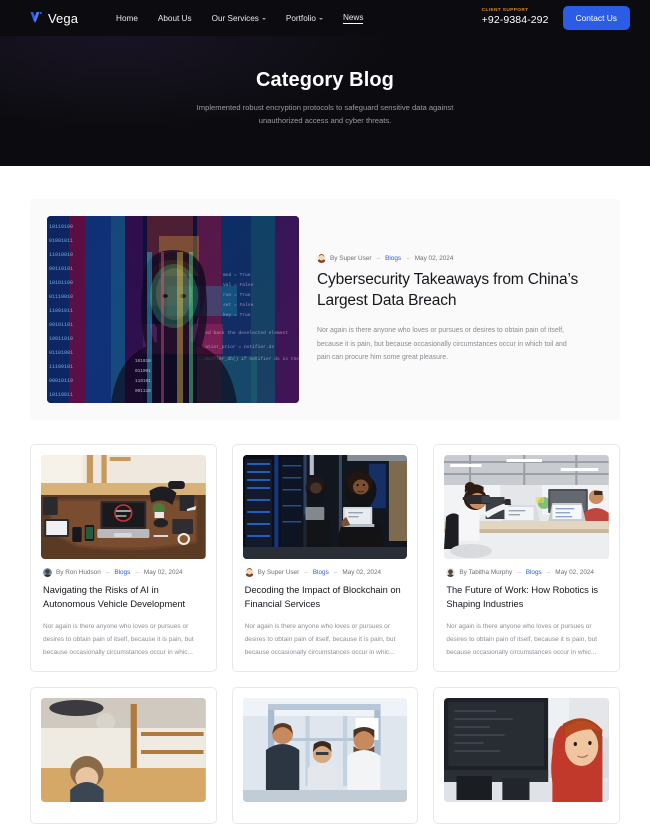 This screenshot has width=650, height=824. I want to click on nav-item-portfolio: Portfolio, so click(304, 18).